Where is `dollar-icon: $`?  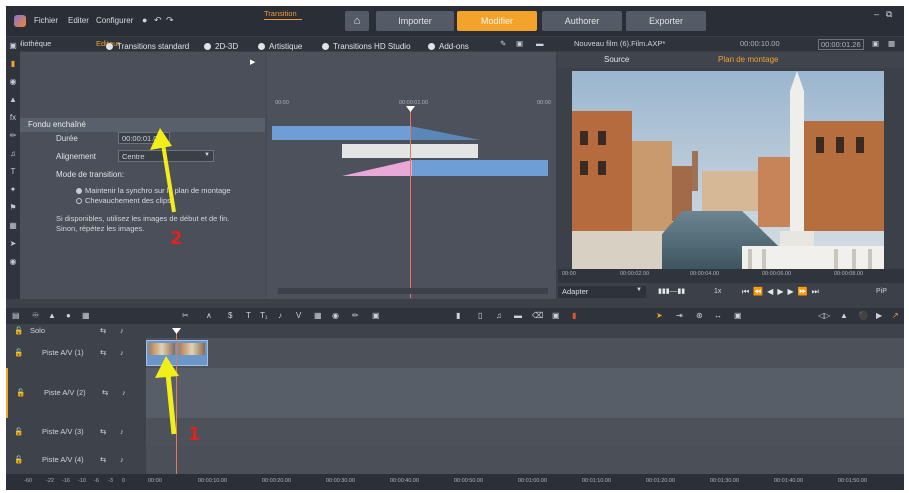
dollar-icon: $ is located at coordinates (230, 315).